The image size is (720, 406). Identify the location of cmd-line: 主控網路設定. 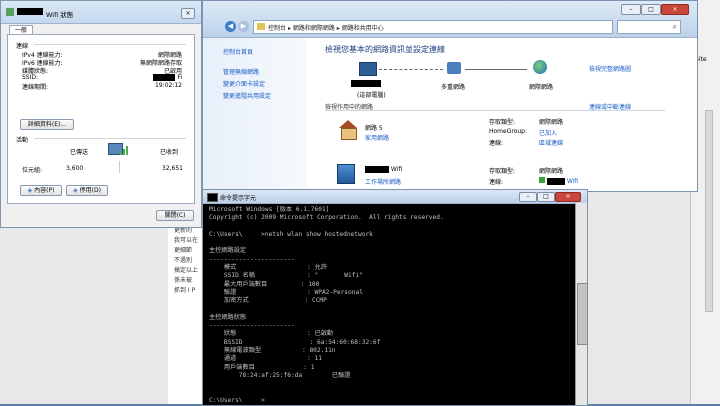
(228, 251).